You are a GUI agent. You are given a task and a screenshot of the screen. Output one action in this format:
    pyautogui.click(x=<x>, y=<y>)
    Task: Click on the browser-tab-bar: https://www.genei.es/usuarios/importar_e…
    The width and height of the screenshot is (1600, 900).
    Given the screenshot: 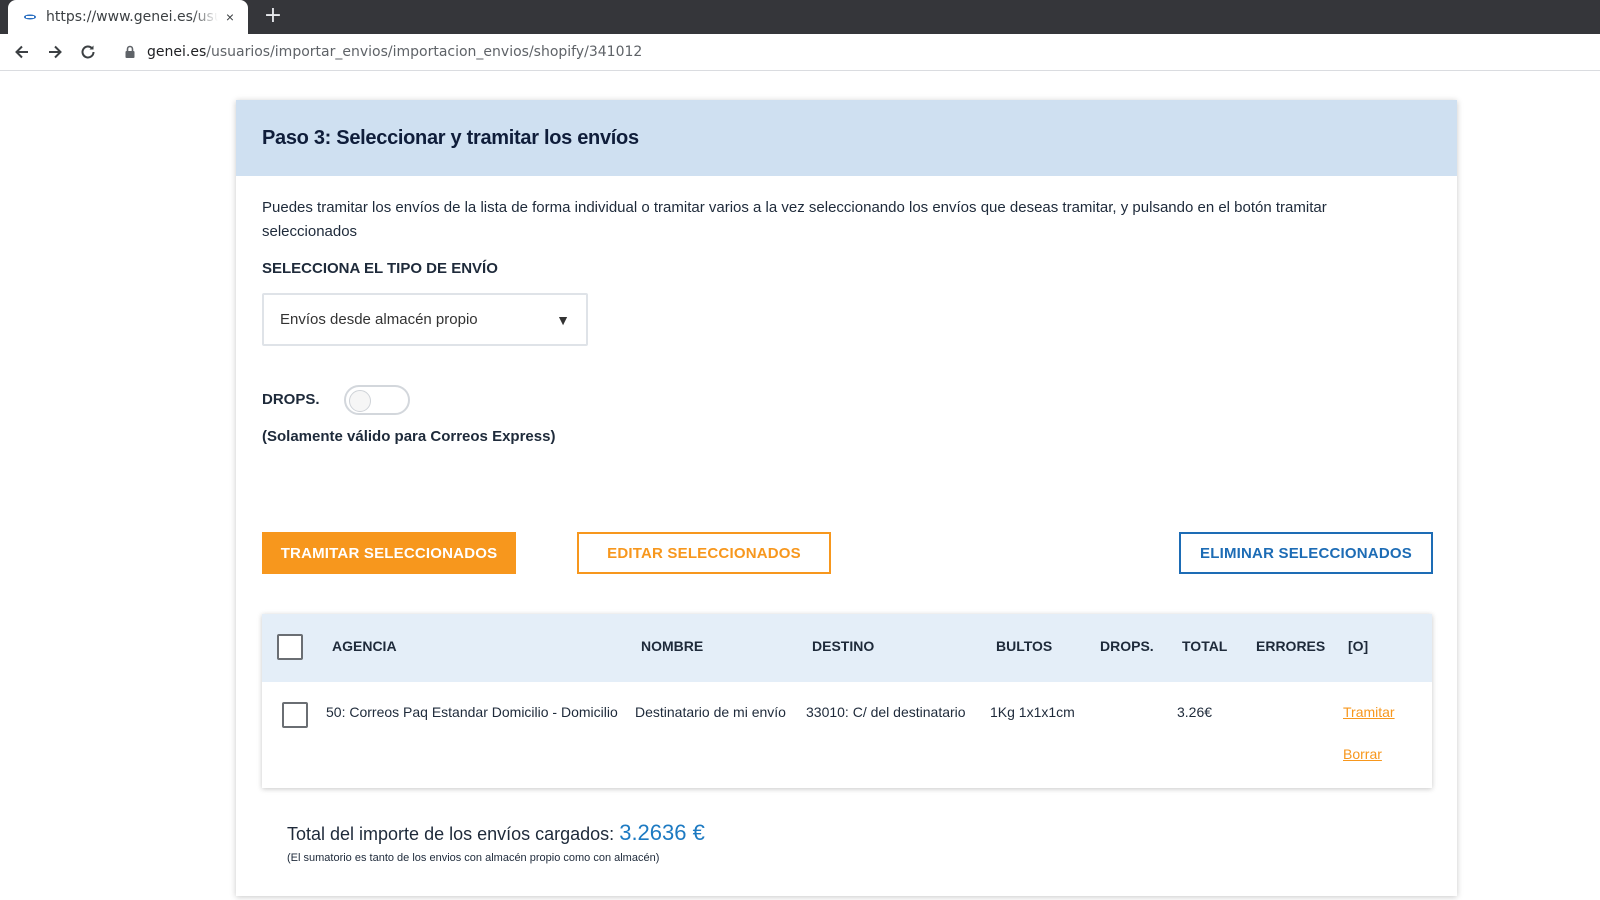 What is the action you would take?
    pyautogui.click(x=800, y=17)
    